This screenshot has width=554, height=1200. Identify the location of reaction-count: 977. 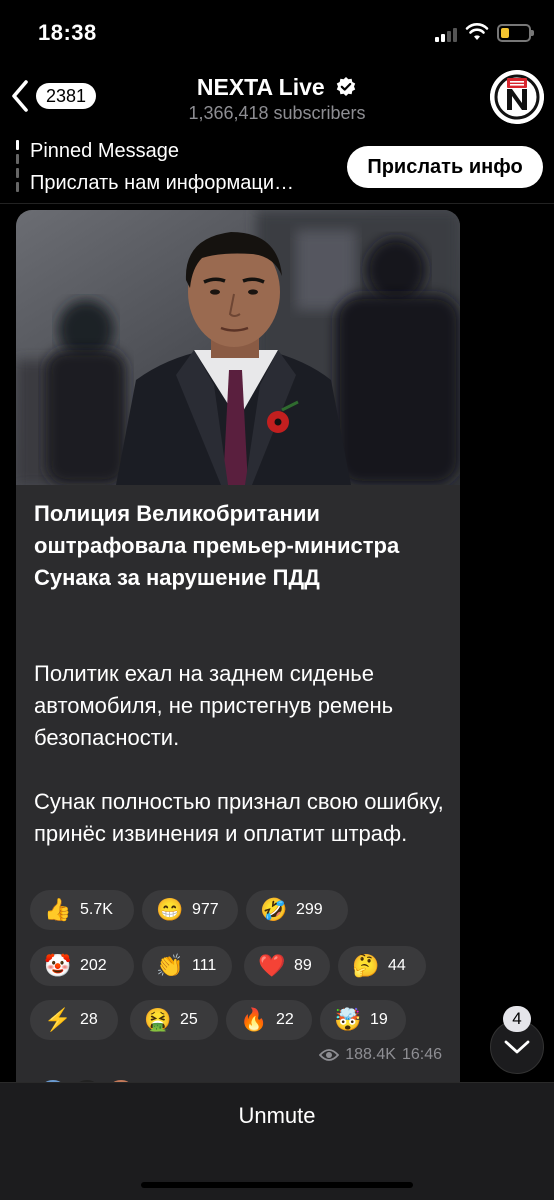
(205, 909).